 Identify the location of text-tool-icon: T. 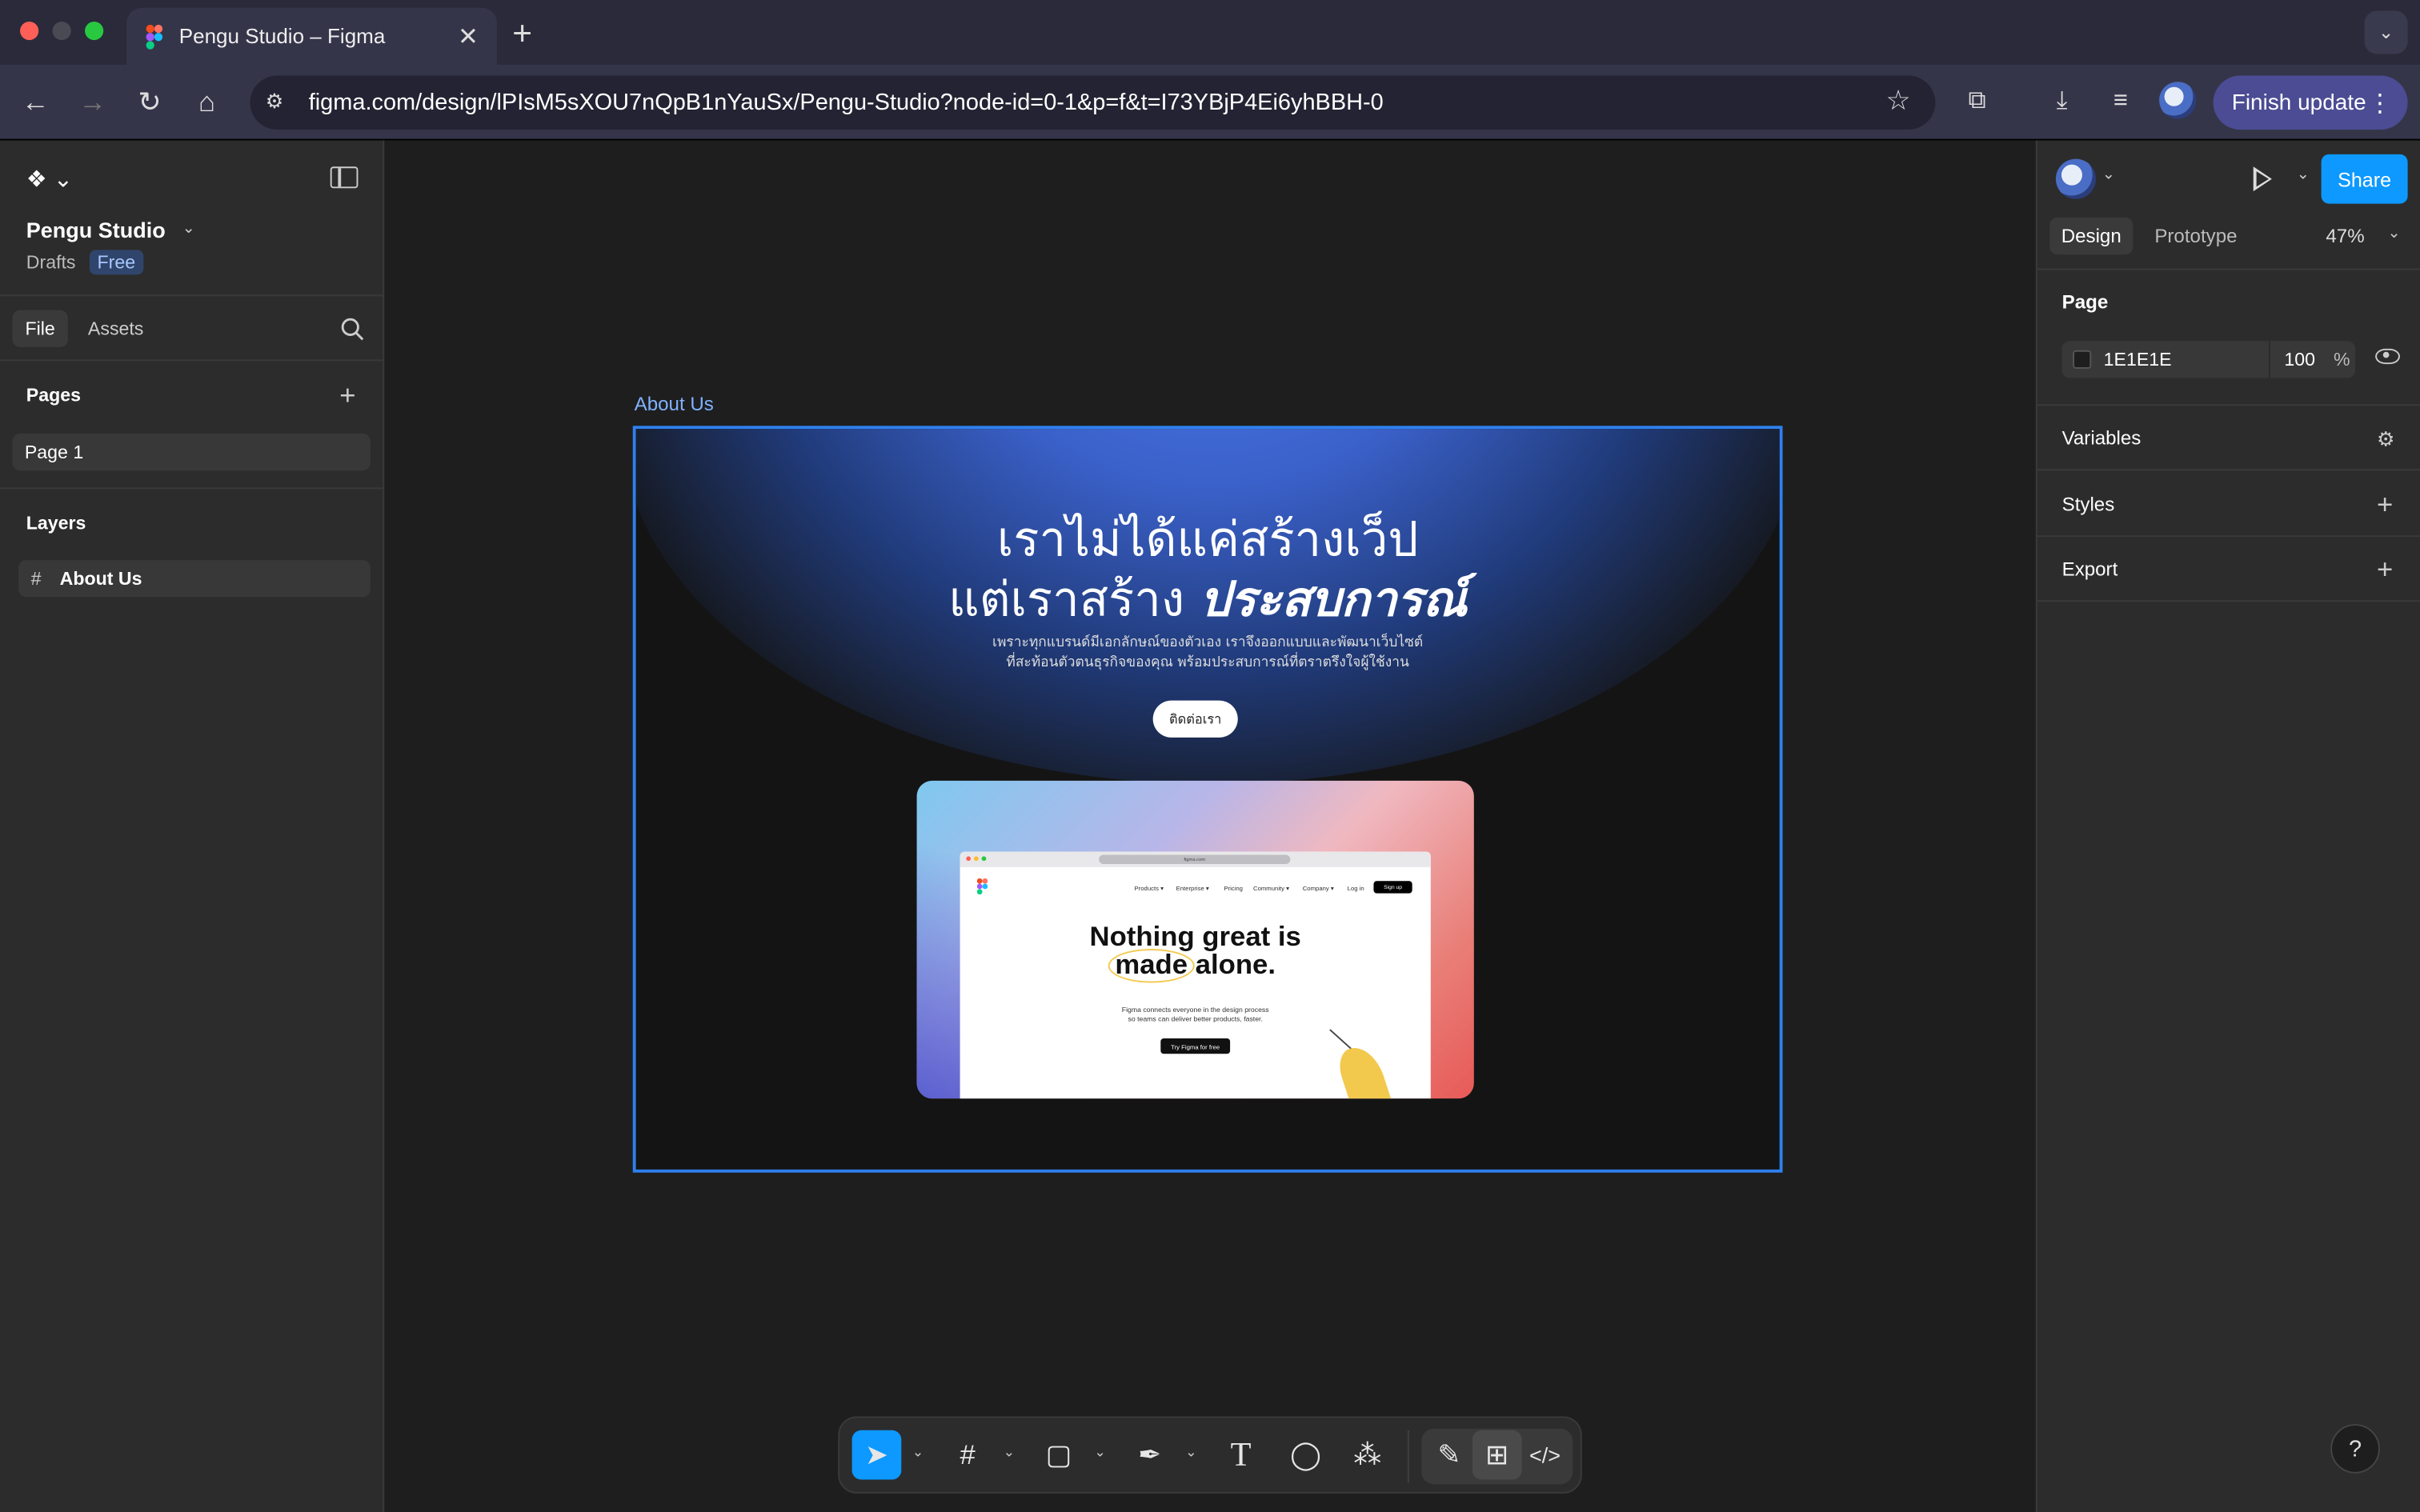
(1241, 1455).